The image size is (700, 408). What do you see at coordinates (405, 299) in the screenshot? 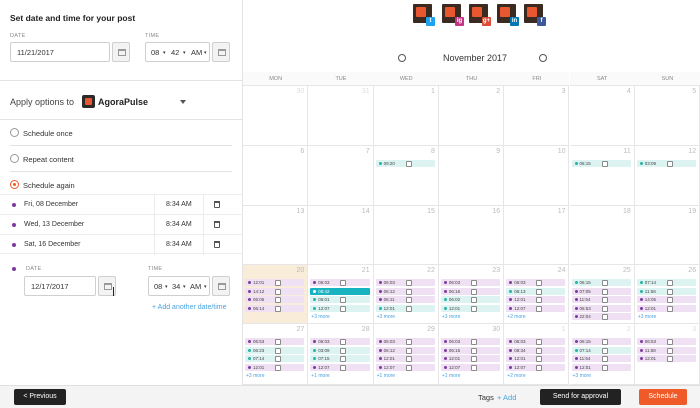
I see `scheduled-post: 06:11` at bounding box center [405, 299].